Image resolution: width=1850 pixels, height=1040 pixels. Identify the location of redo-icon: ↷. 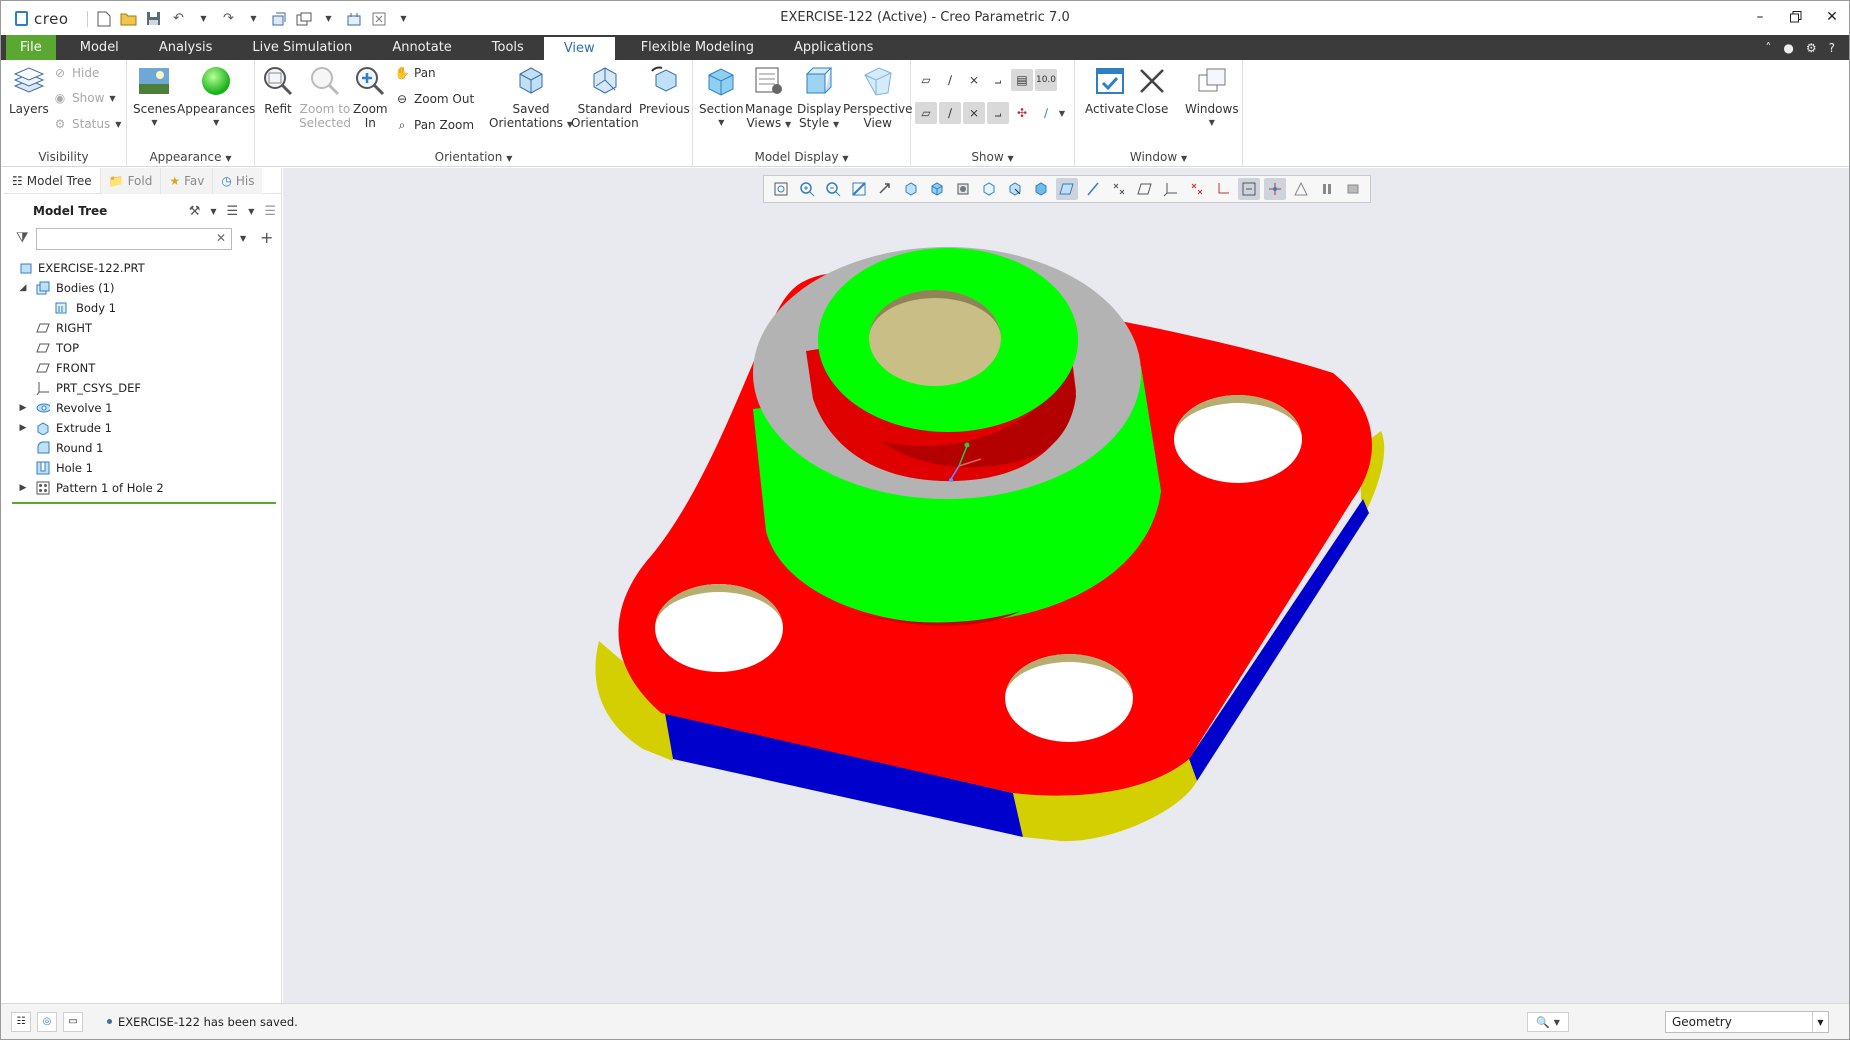
(229, 19).